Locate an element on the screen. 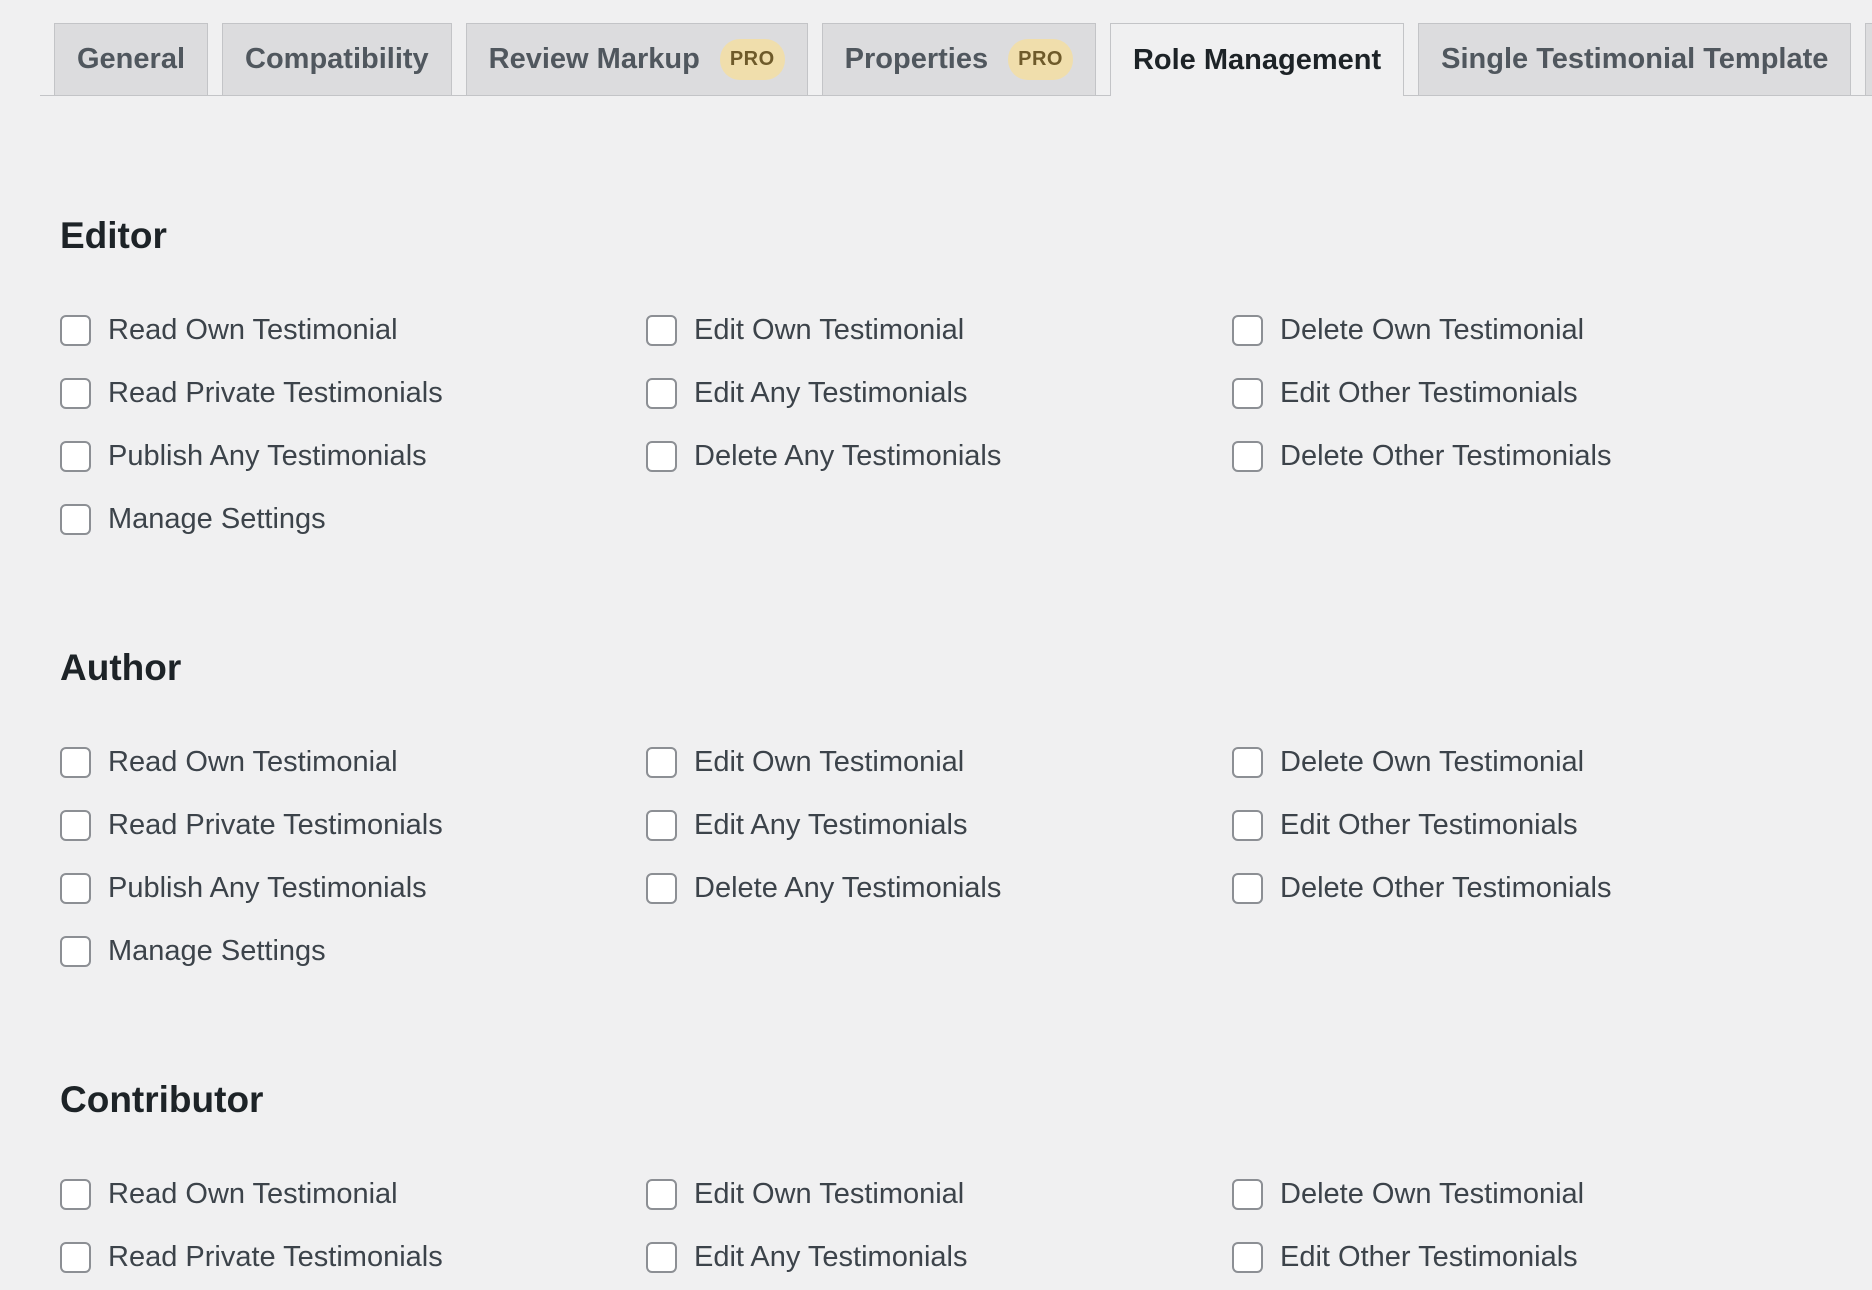 Image resolution: width=1872 pixels, height=1290 pixels. tab-compatibility: Compatibility is located at coordinates (337, 59).